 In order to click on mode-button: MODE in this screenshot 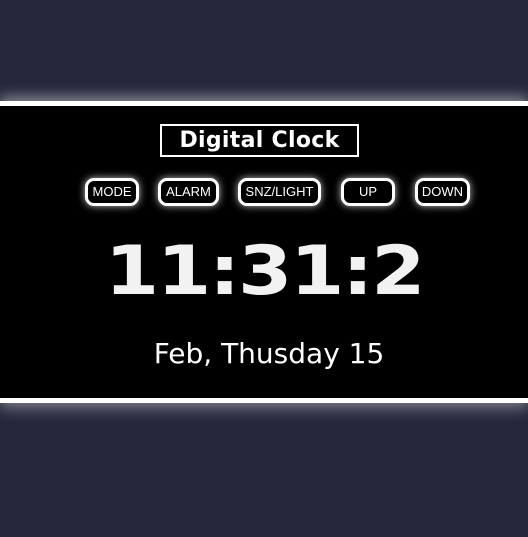, I will do `click(112, 192)`.